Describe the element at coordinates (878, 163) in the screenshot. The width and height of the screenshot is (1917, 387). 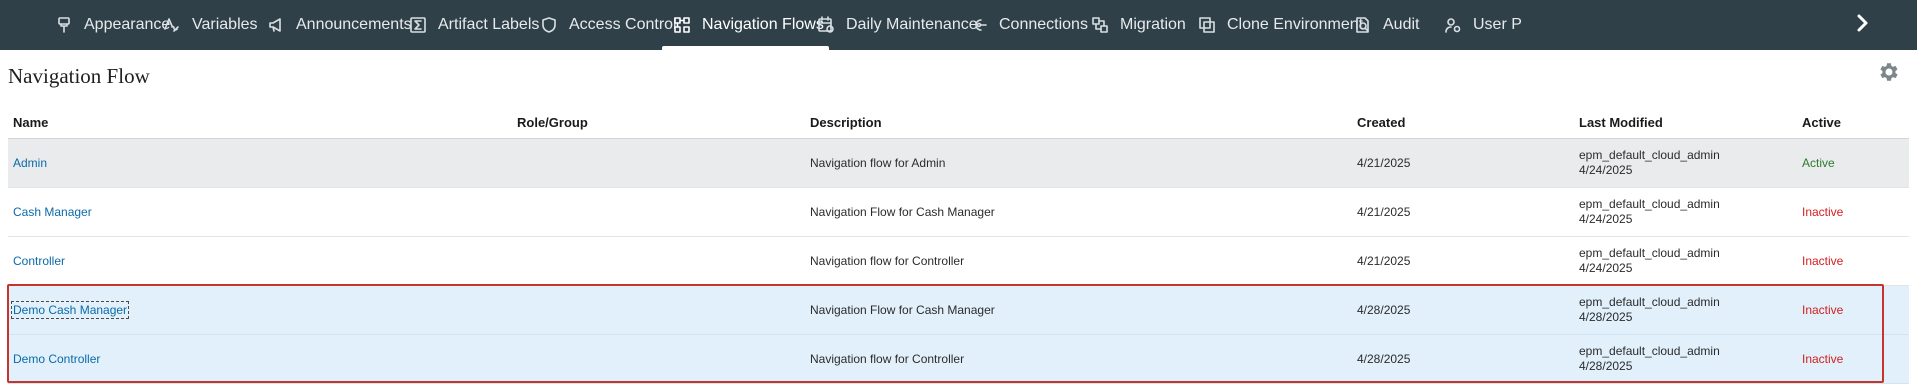
I see `description-cell: Navigation flow for Admin` at that location.